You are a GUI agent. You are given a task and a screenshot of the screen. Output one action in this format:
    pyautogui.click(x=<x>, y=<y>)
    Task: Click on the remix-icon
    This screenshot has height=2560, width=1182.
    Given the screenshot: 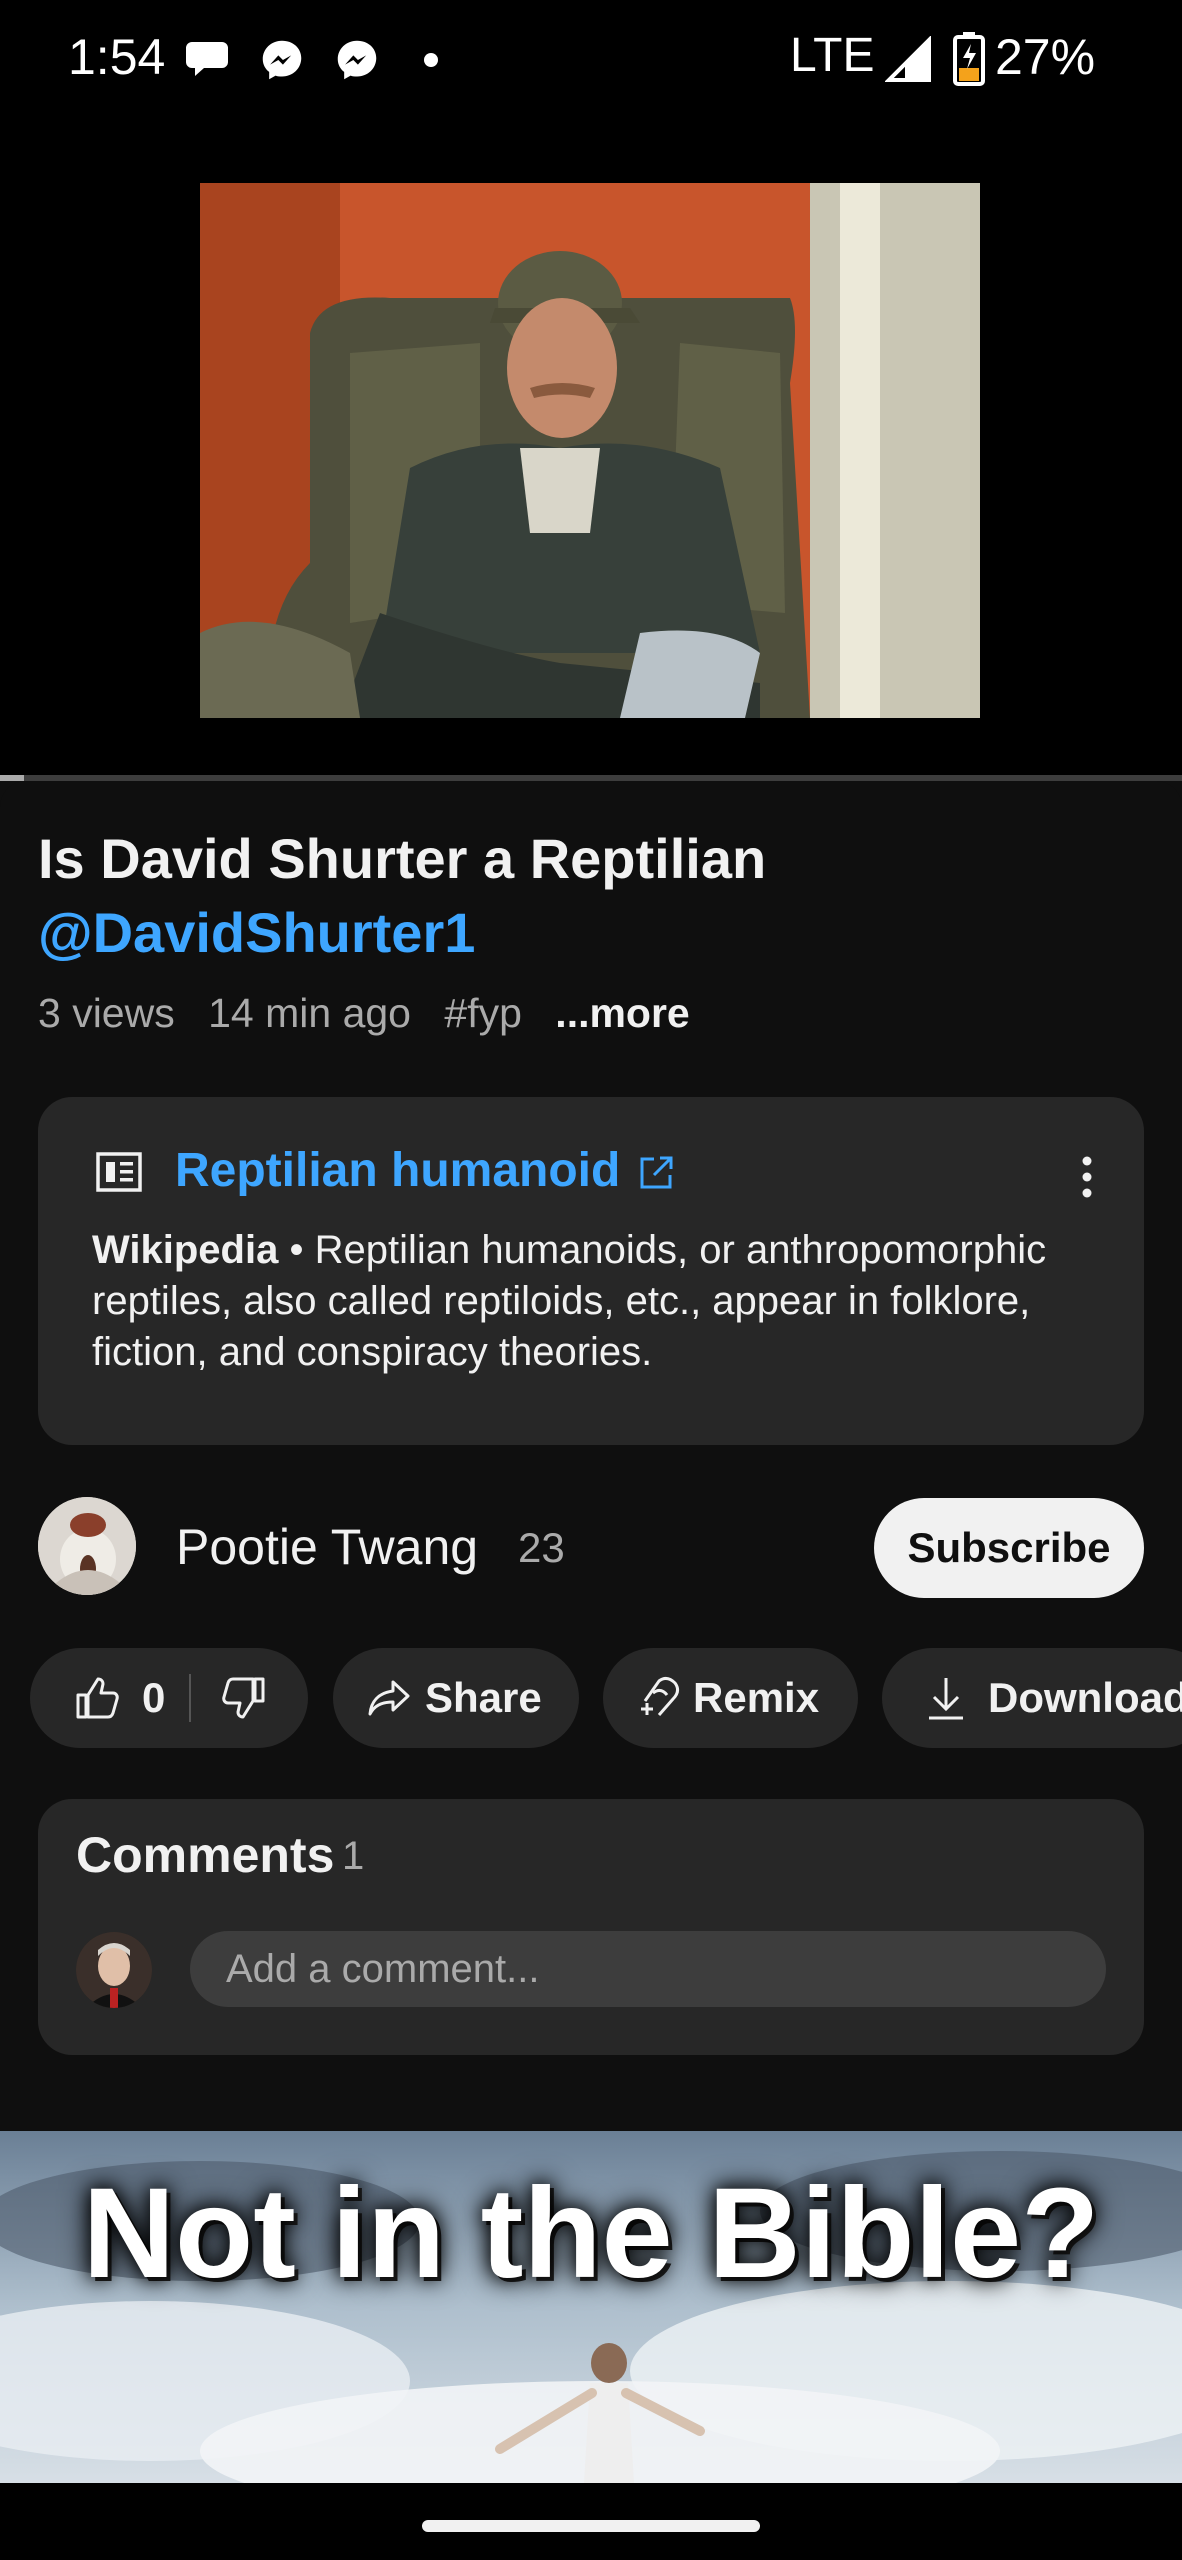 What is the action you would take?
    pyautogui.click(x=660, y=1696)
    